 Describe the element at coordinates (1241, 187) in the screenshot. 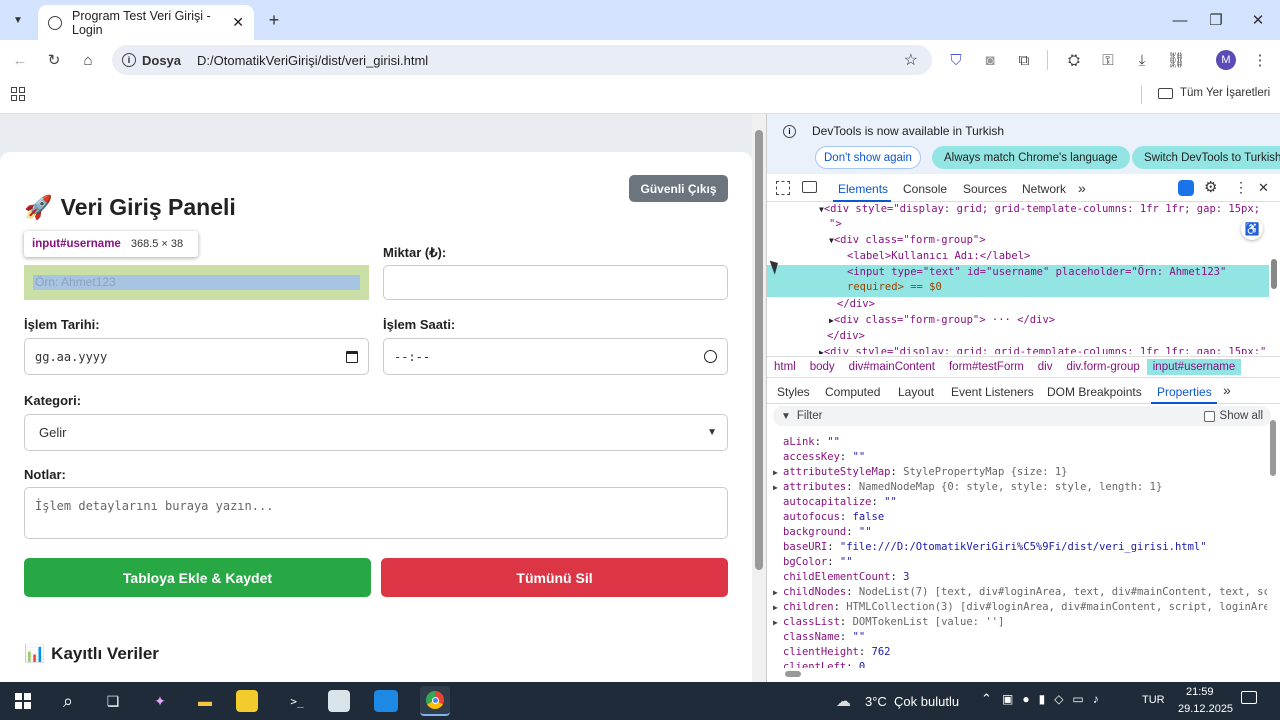

I see `devtools-menu-icon: ⋮` at that location.